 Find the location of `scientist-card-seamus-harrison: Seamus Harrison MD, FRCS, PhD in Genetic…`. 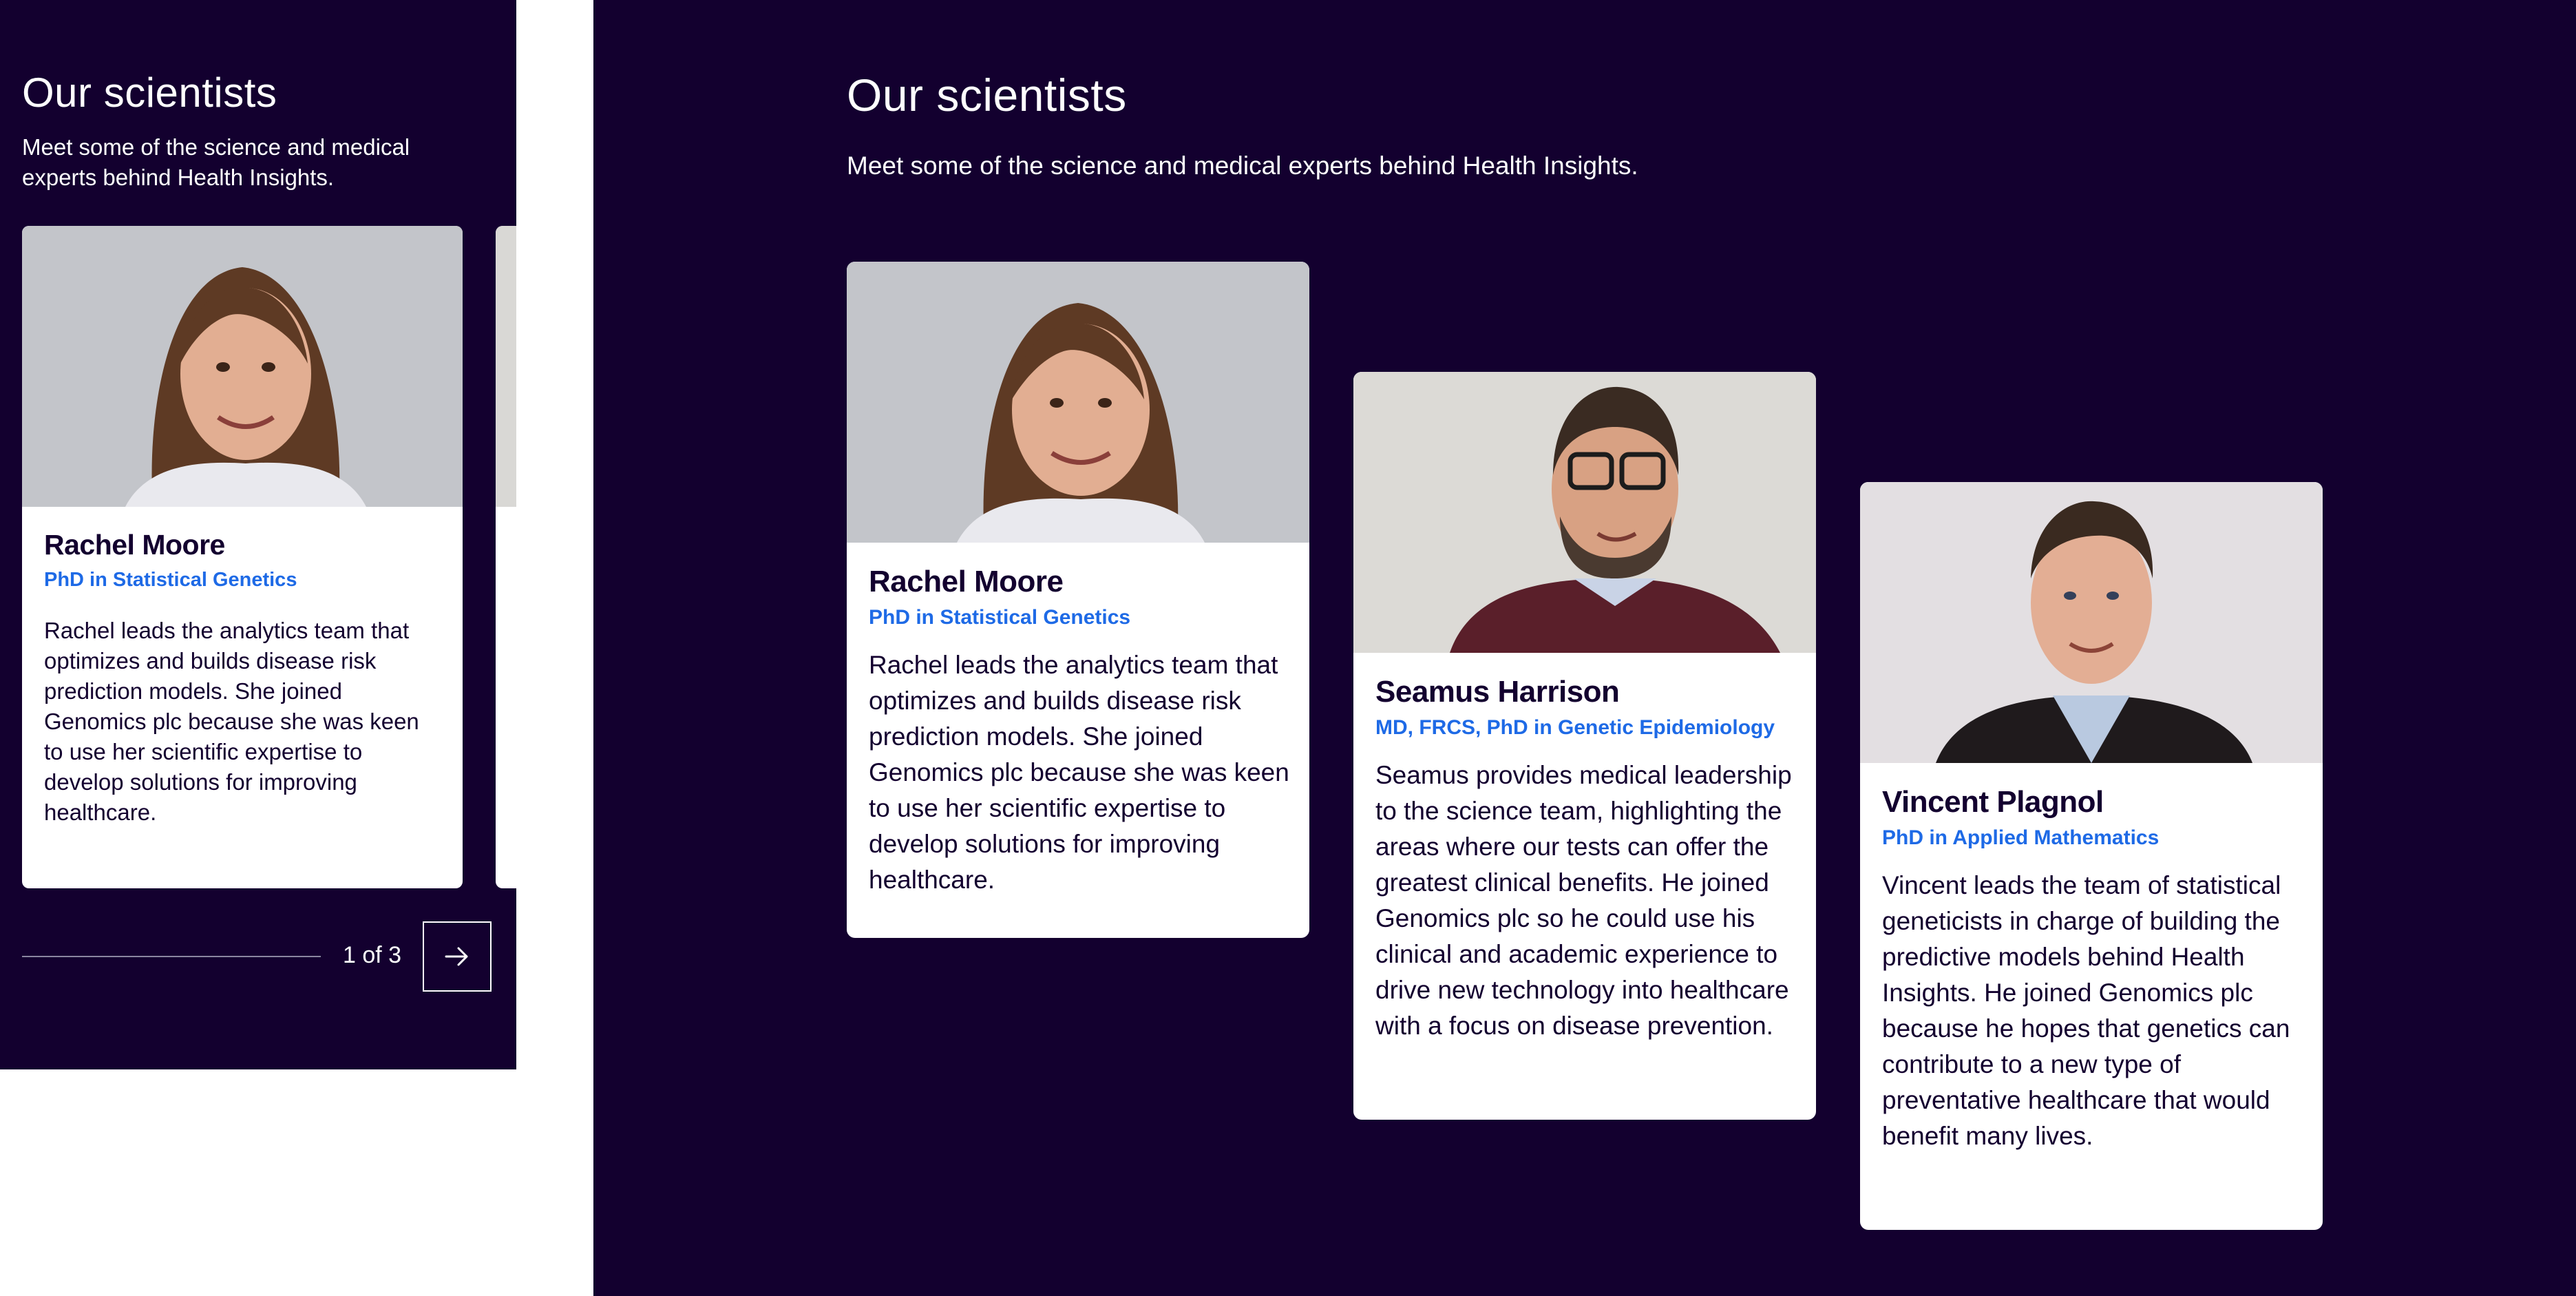

scientist-card-seamus-harrison: Seamus Harrison MD, FRCS, PhD in Genetic… is located at coordinates (1584, 746).